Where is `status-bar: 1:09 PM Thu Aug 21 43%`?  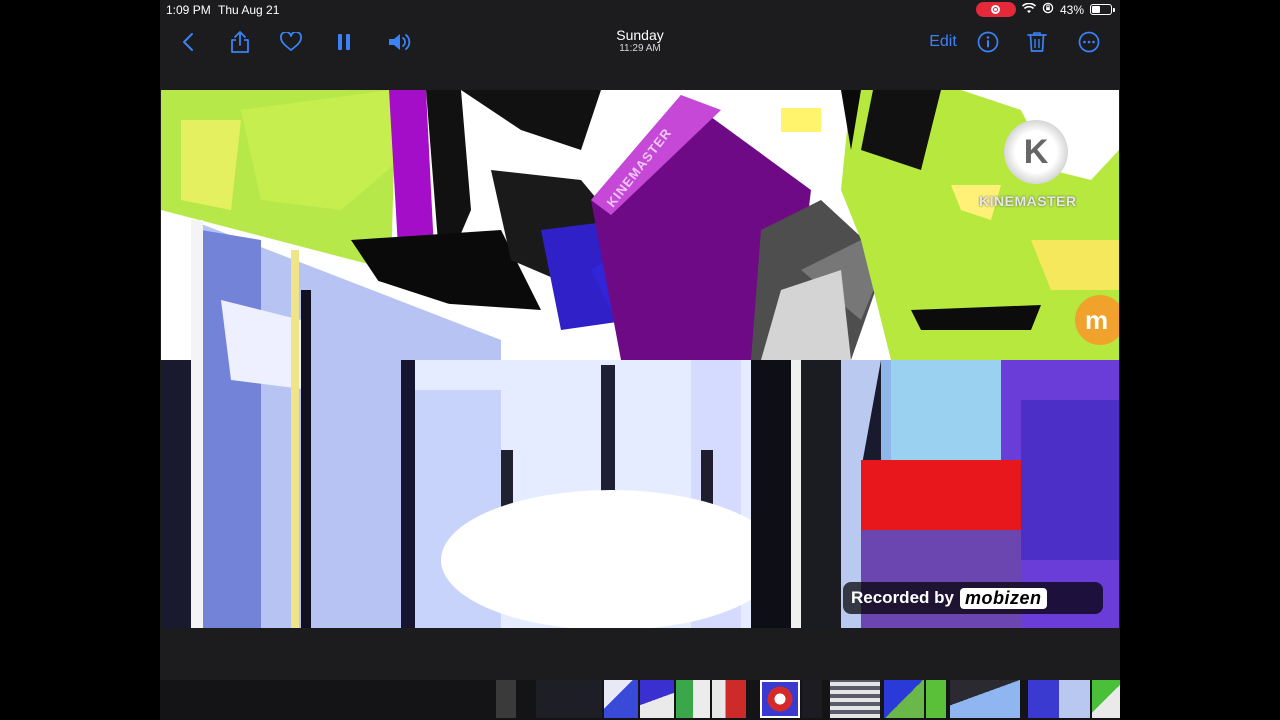
status-bar: 1:09 PM Thu Aug 21 43% is located at coordinates (640, 10).